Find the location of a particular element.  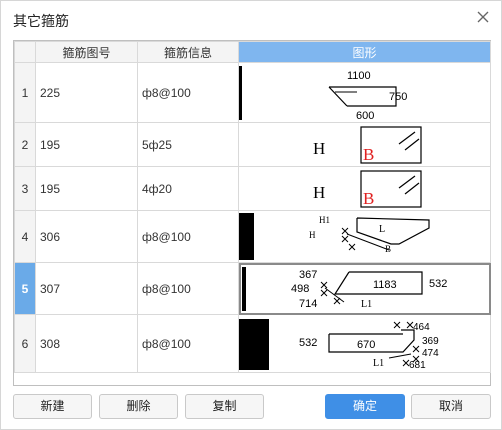

table-row: 4 306 ф8@100 H1 H L B is located at coordinates (252, 236).